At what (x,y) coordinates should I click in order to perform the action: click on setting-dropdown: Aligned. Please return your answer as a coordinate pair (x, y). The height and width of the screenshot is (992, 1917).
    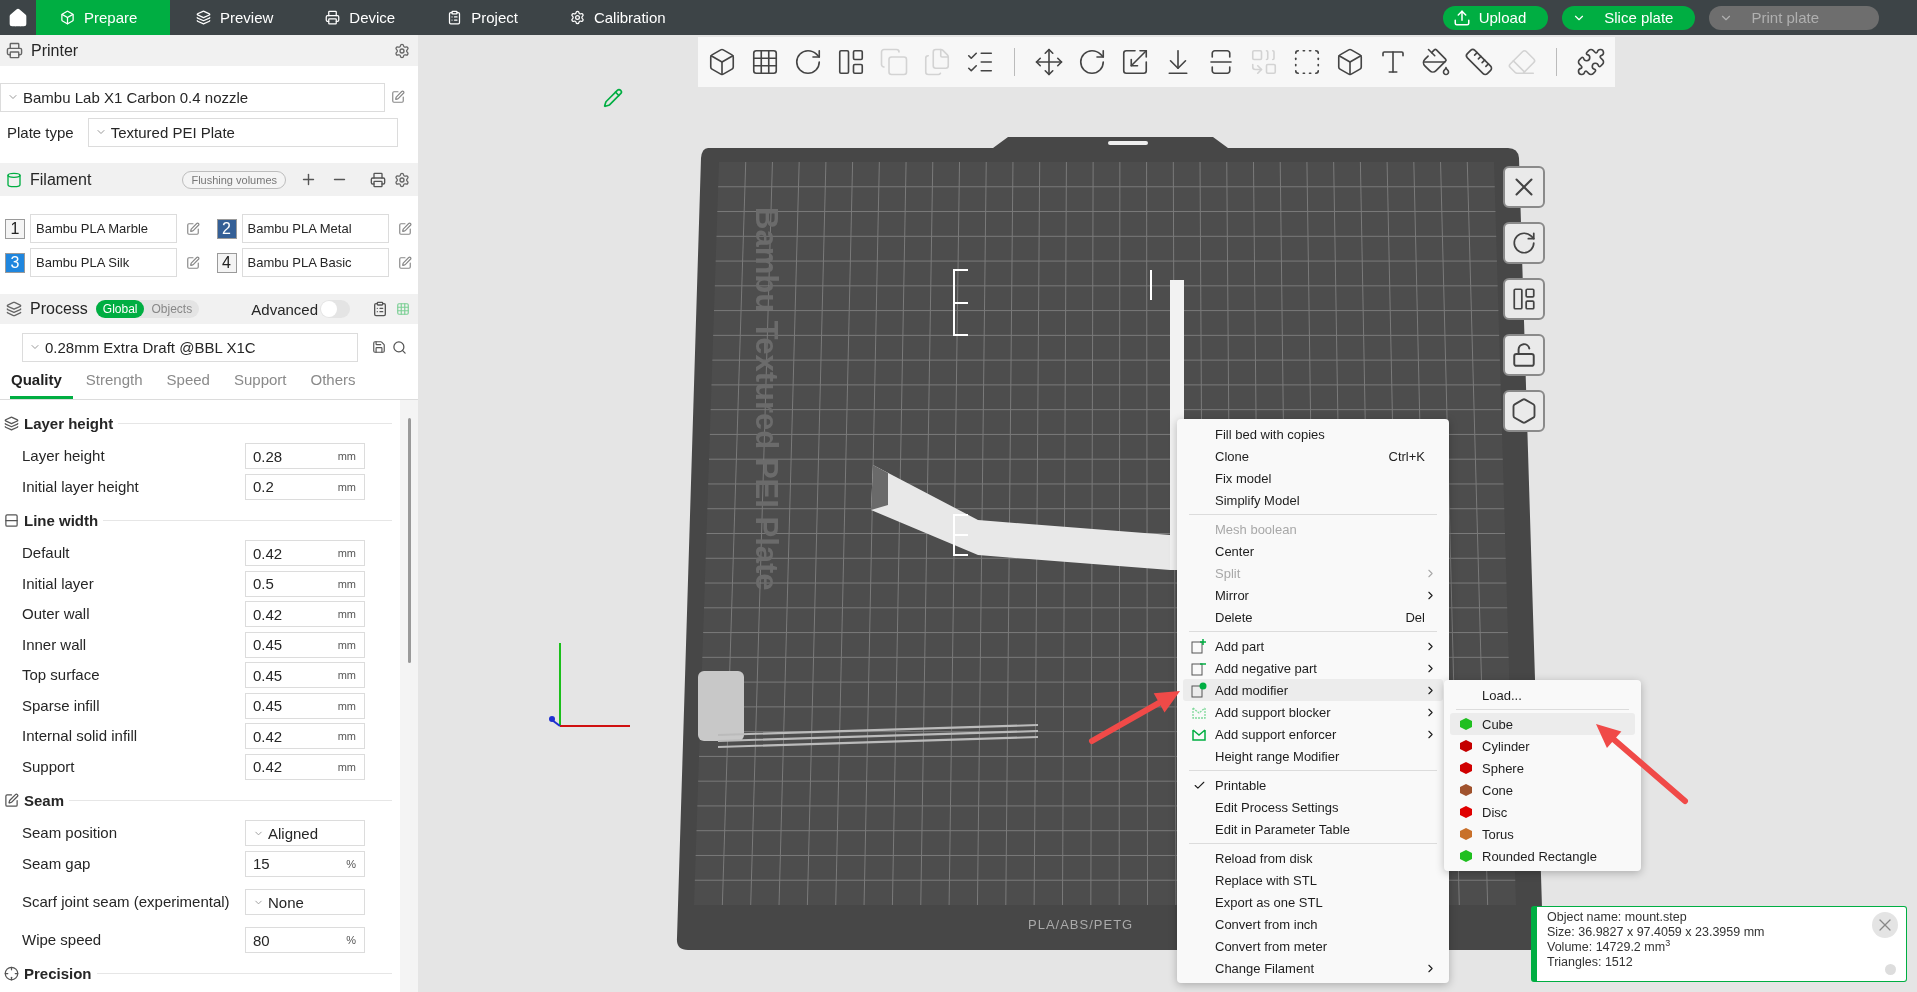
    Looking at the image, I should click on (305, 833).